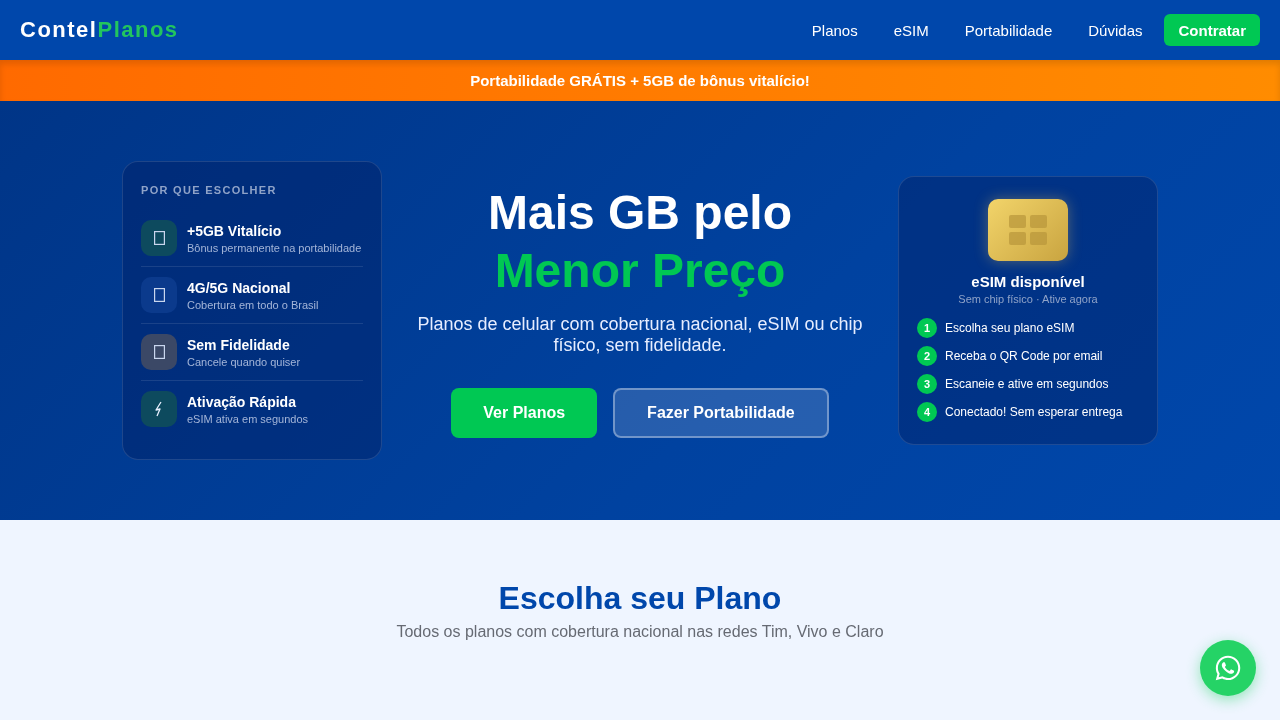  What do you see at coordinates (927, 384) in the screenshot?
I see `step-number: 3` at bounding box center [927, 384].